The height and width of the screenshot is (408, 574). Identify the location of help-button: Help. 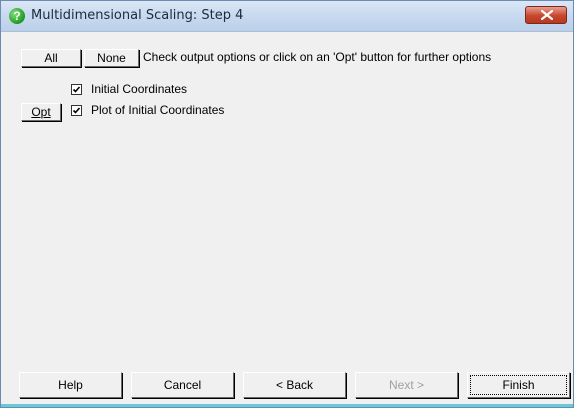
(70, 385).